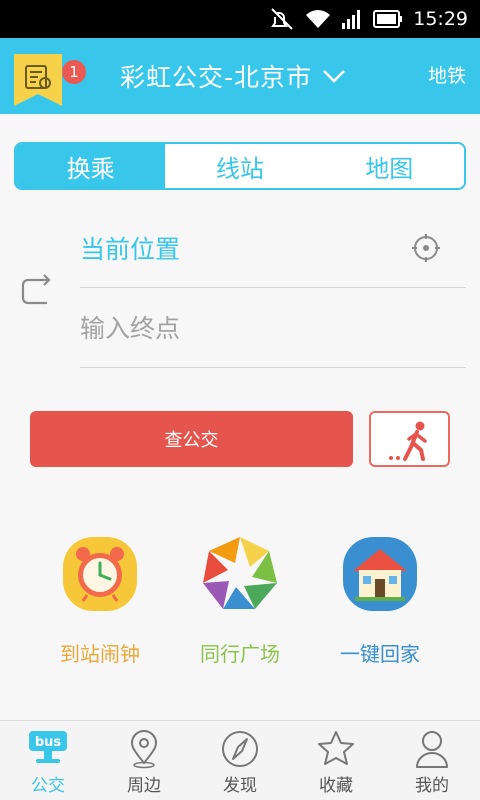 This screenshot has width=480, height=800. What do you see at coordinates (100, 654) in the screenshot?
I see `arrival-alarm-label: 到站闹钟` at bounding box center [100, 654].